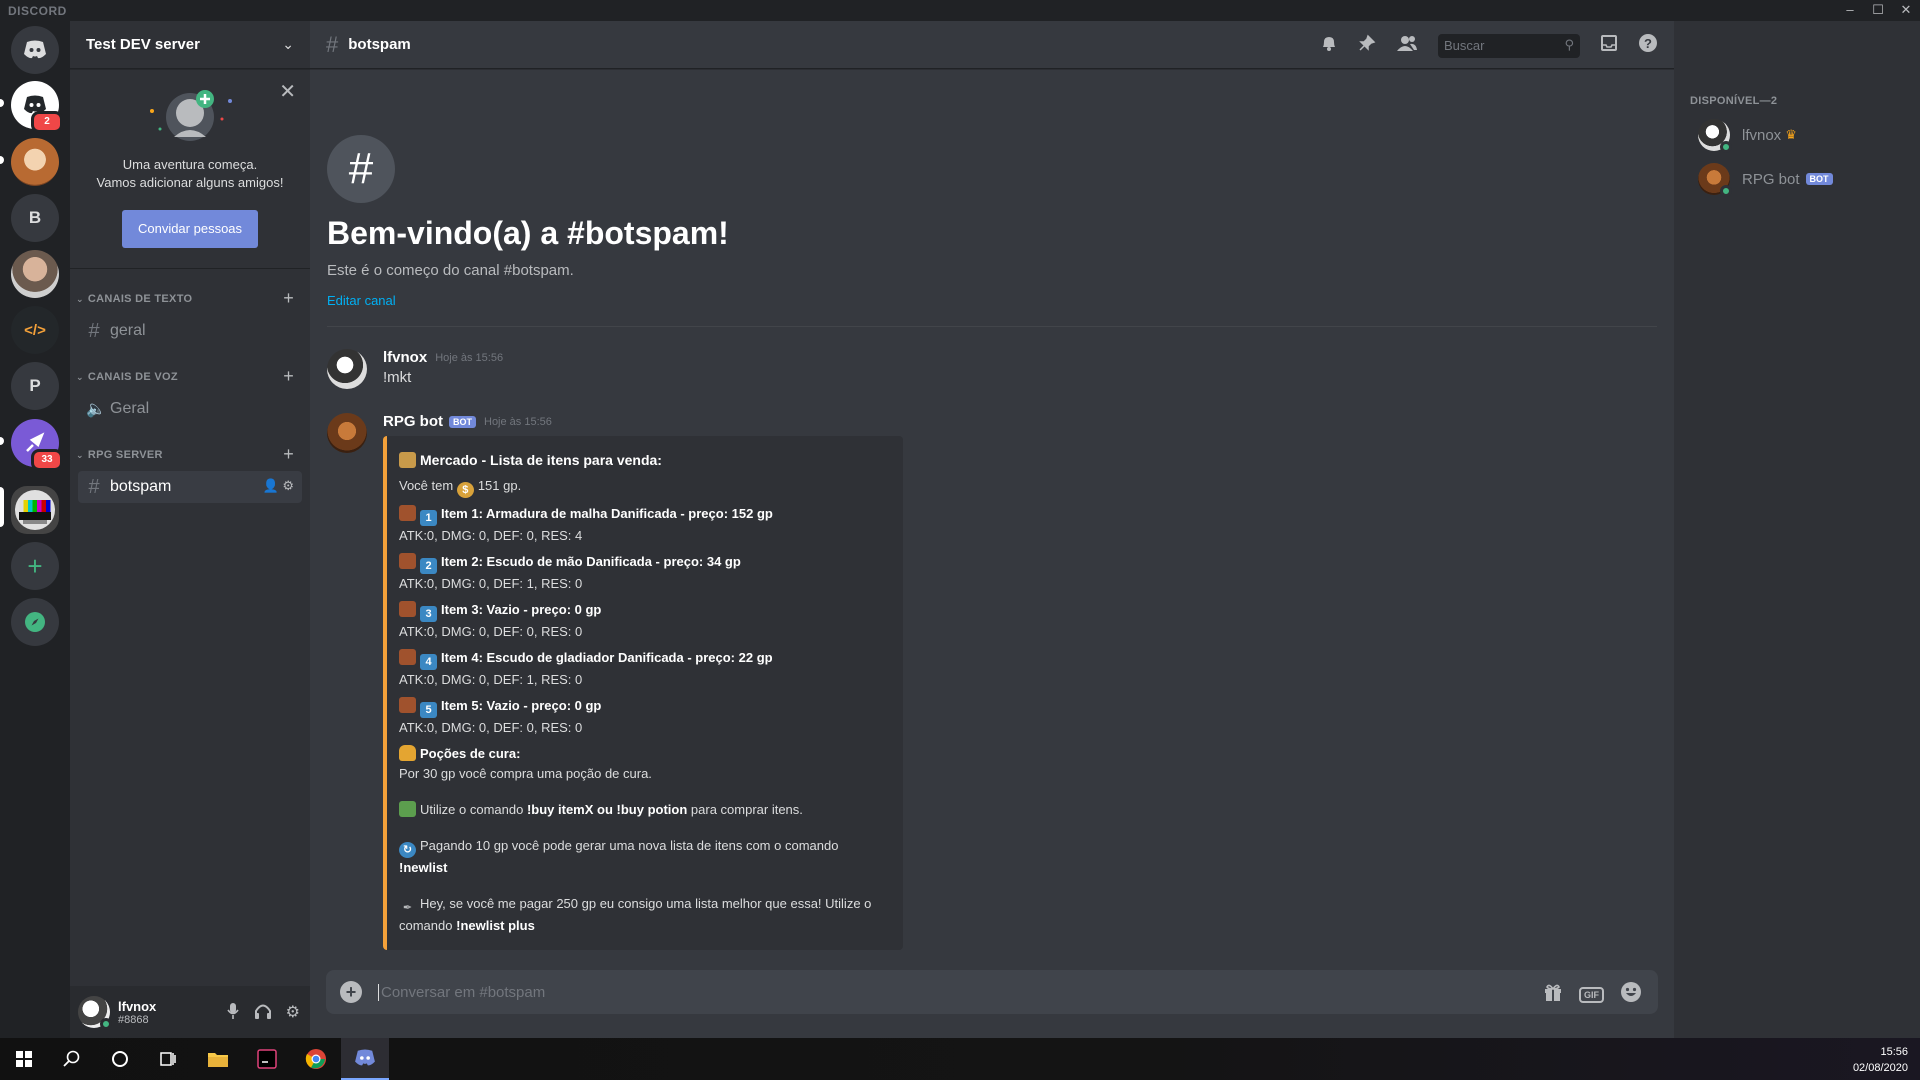 Image resolution: width=1920 pixels, height=1080 pixels. I want to click on channel-label: Geral, so click(130, 408).